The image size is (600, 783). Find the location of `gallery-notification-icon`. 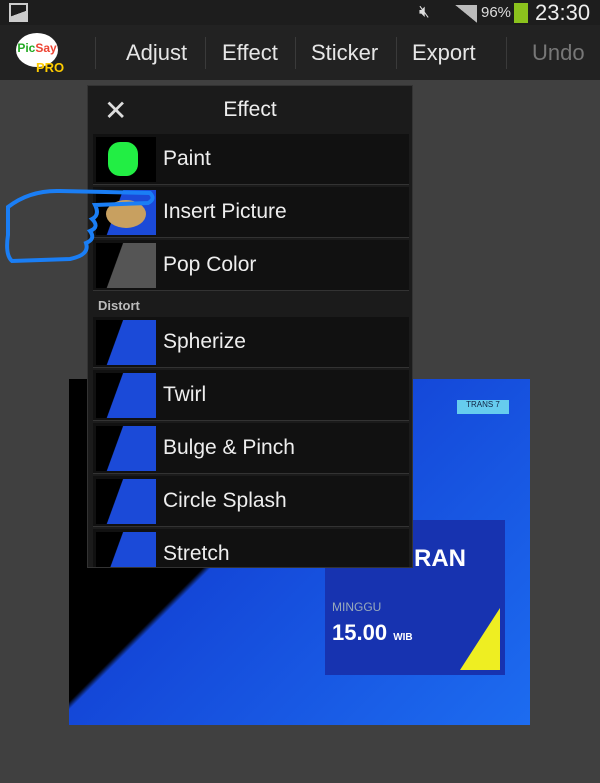

gallery-notification-icon is located at coordinates (18, 12).